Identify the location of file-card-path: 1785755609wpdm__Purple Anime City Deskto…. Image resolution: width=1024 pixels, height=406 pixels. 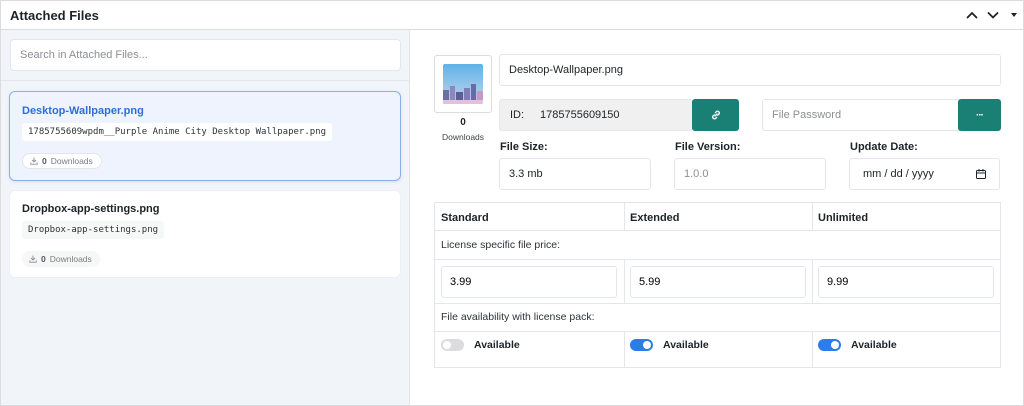
(177, 132).